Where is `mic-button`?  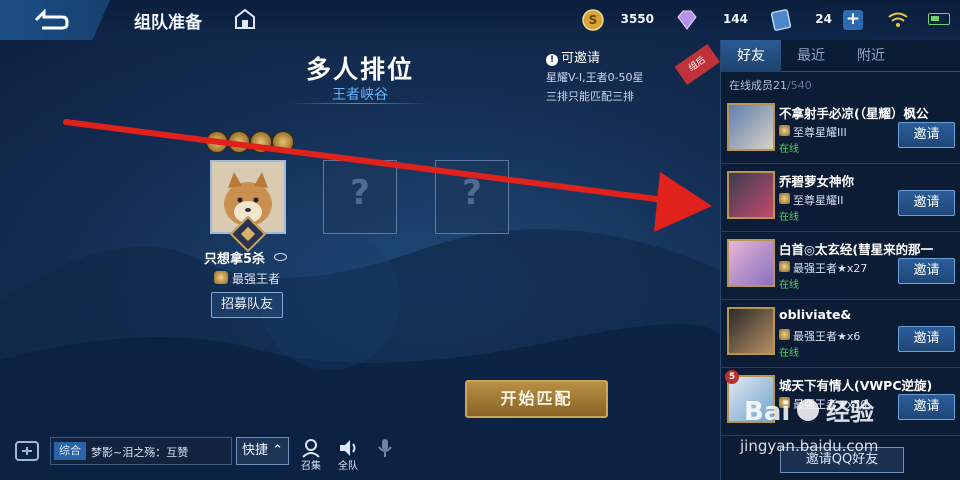
mic-button is located at coordinates (385, 457).